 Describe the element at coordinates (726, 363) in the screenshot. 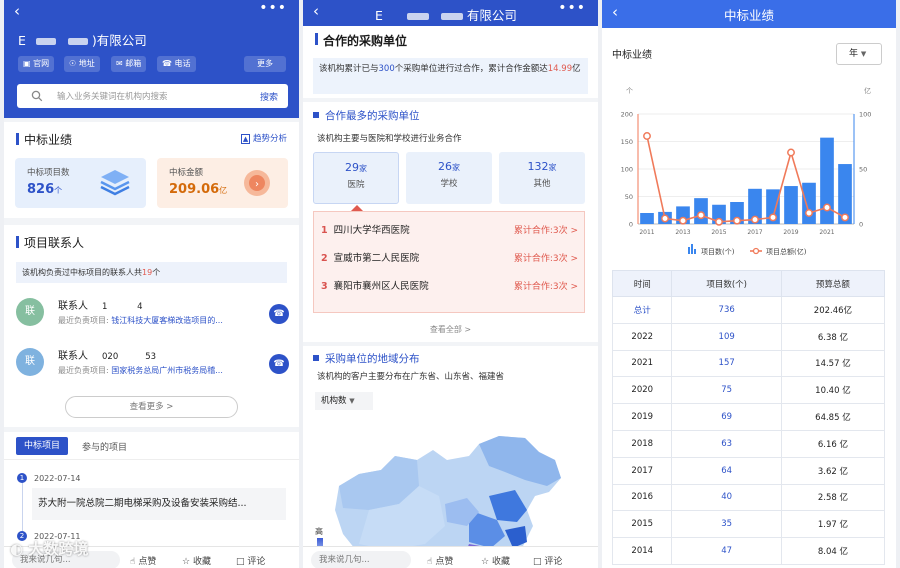

I see `cell-project-count: 157` at that location.